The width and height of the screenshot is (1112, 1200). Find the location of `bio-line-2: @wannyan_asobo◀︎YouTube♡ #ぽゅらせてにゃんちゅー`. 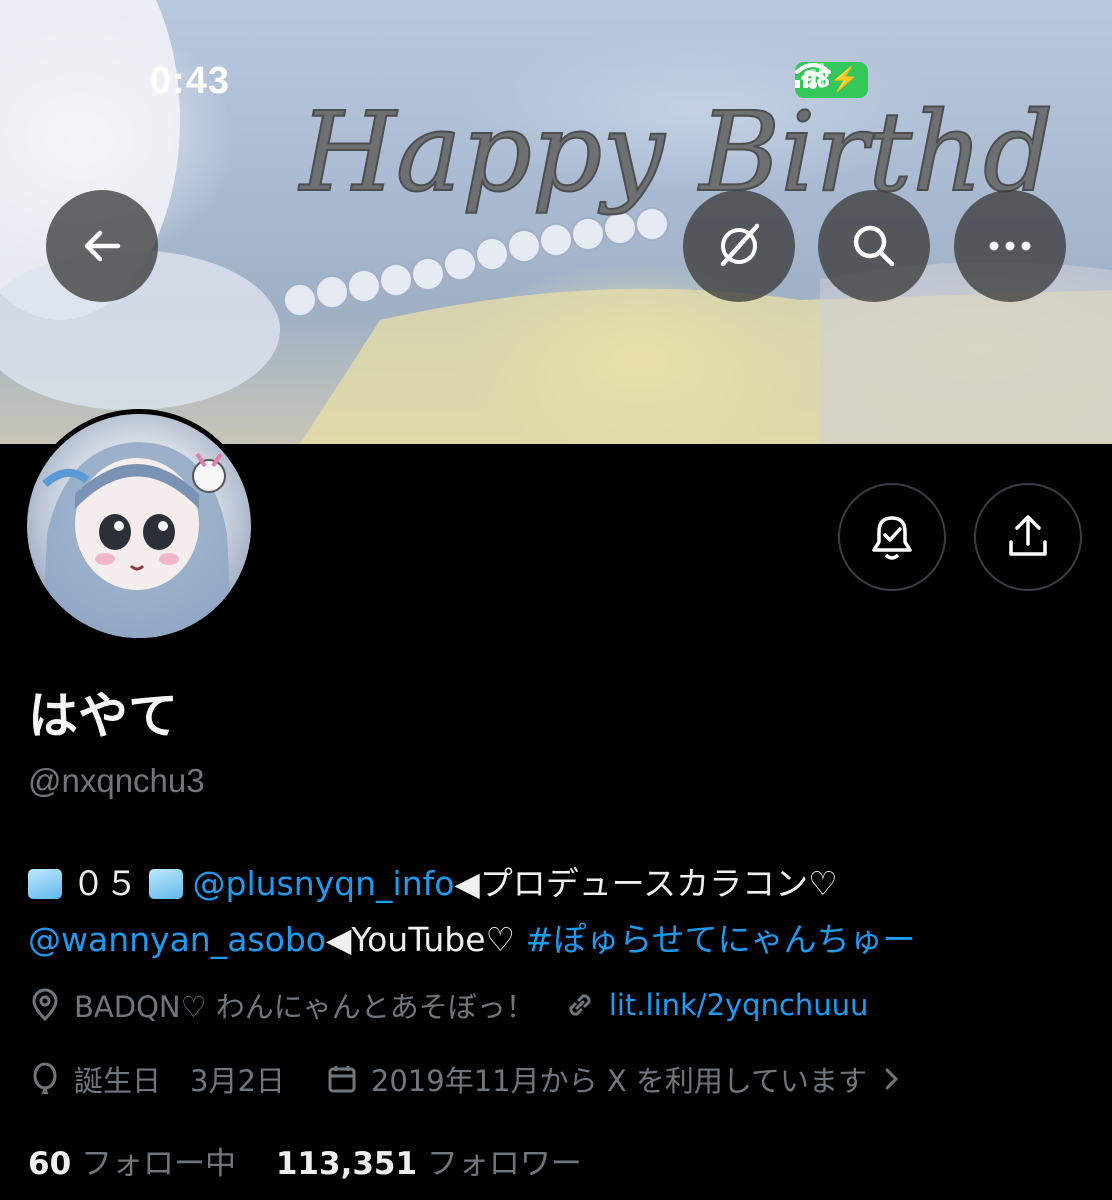

bio-line-2: @wannyan_asobo◀︎YouTube♡ #ぽゅらせてにゃんちゅー is located at coordinates (563, 940).